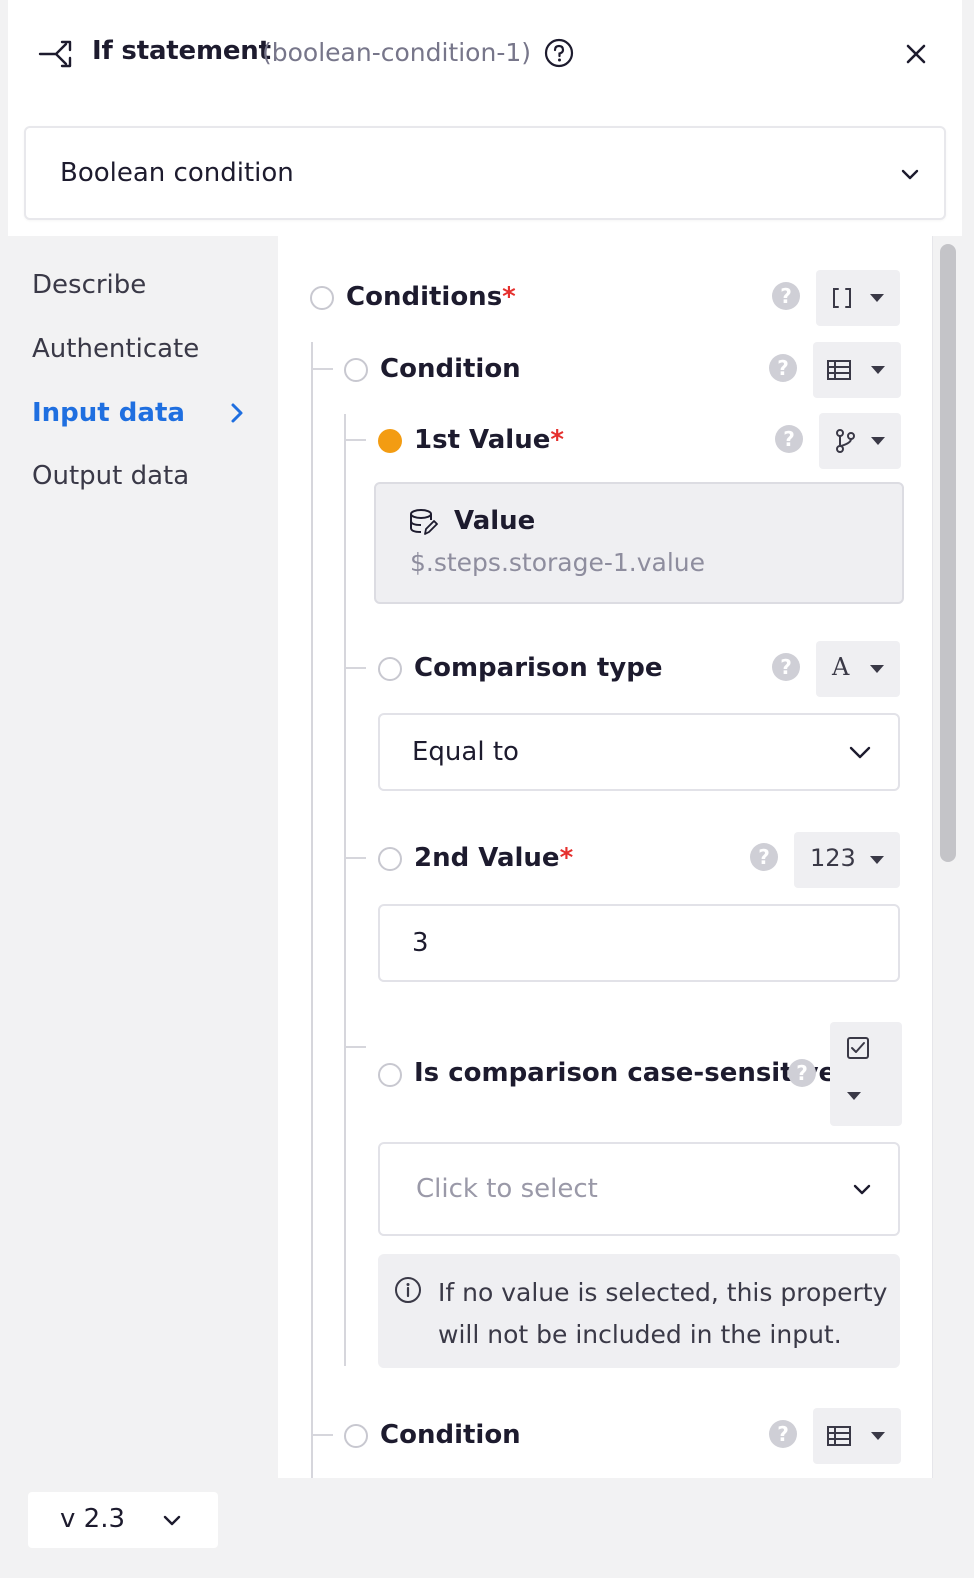 This screenshot has width=974, height=1578. What do you see at coordinates (866, 1074) in the screenshot?
I see `case-sensitive-type-button` at bounding box center [866, 1074].